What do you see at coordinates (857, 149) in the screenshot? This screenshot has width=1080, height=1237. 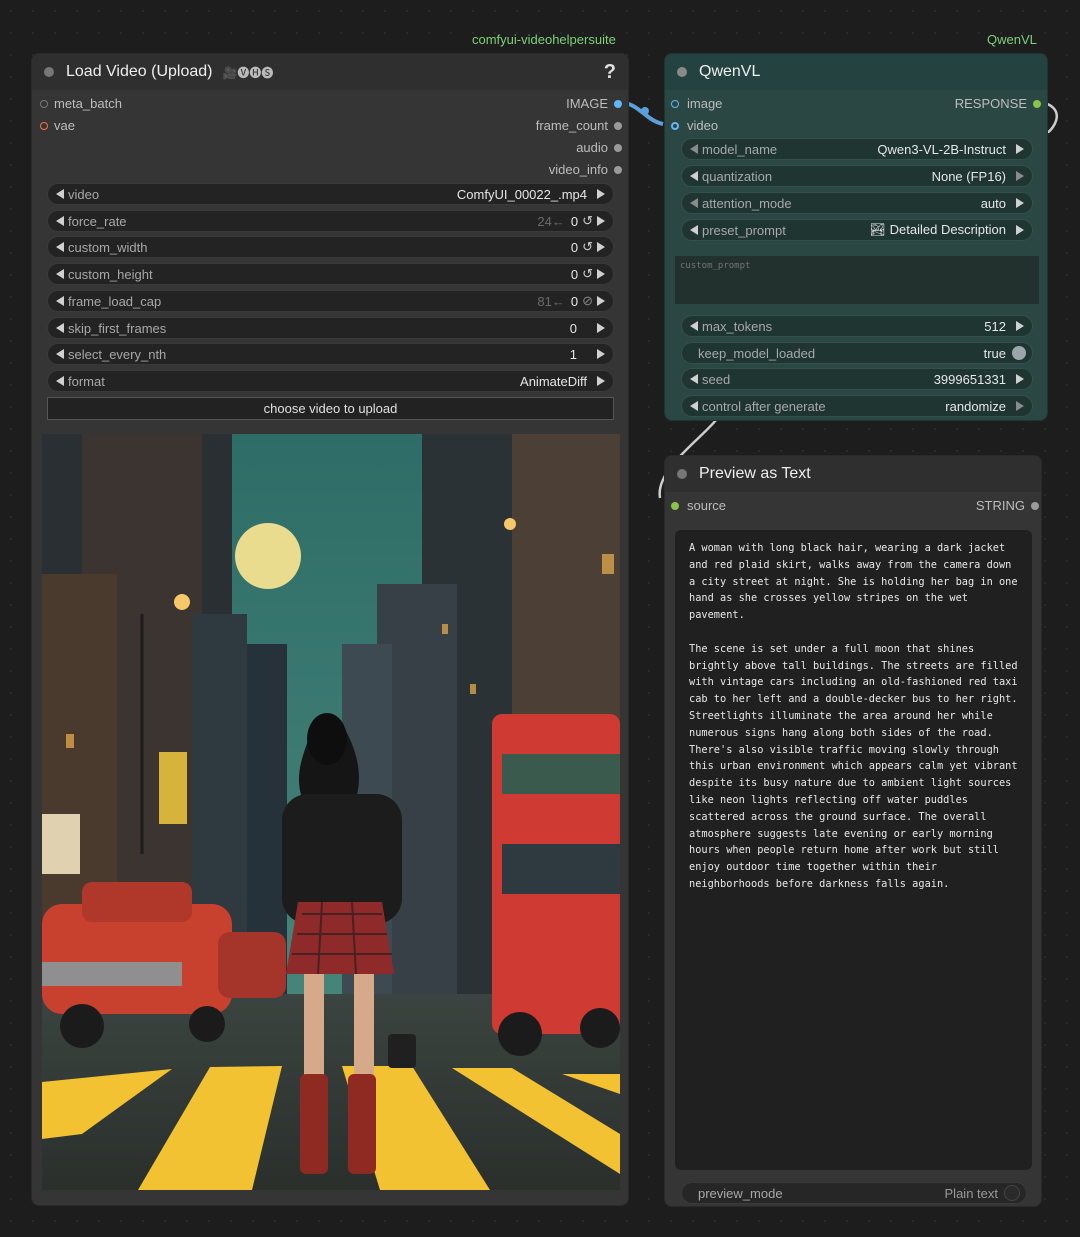 I see `widget-model-name: model_name Qwen3-VL-2B-Instruct` at bounding box center [857, 149].